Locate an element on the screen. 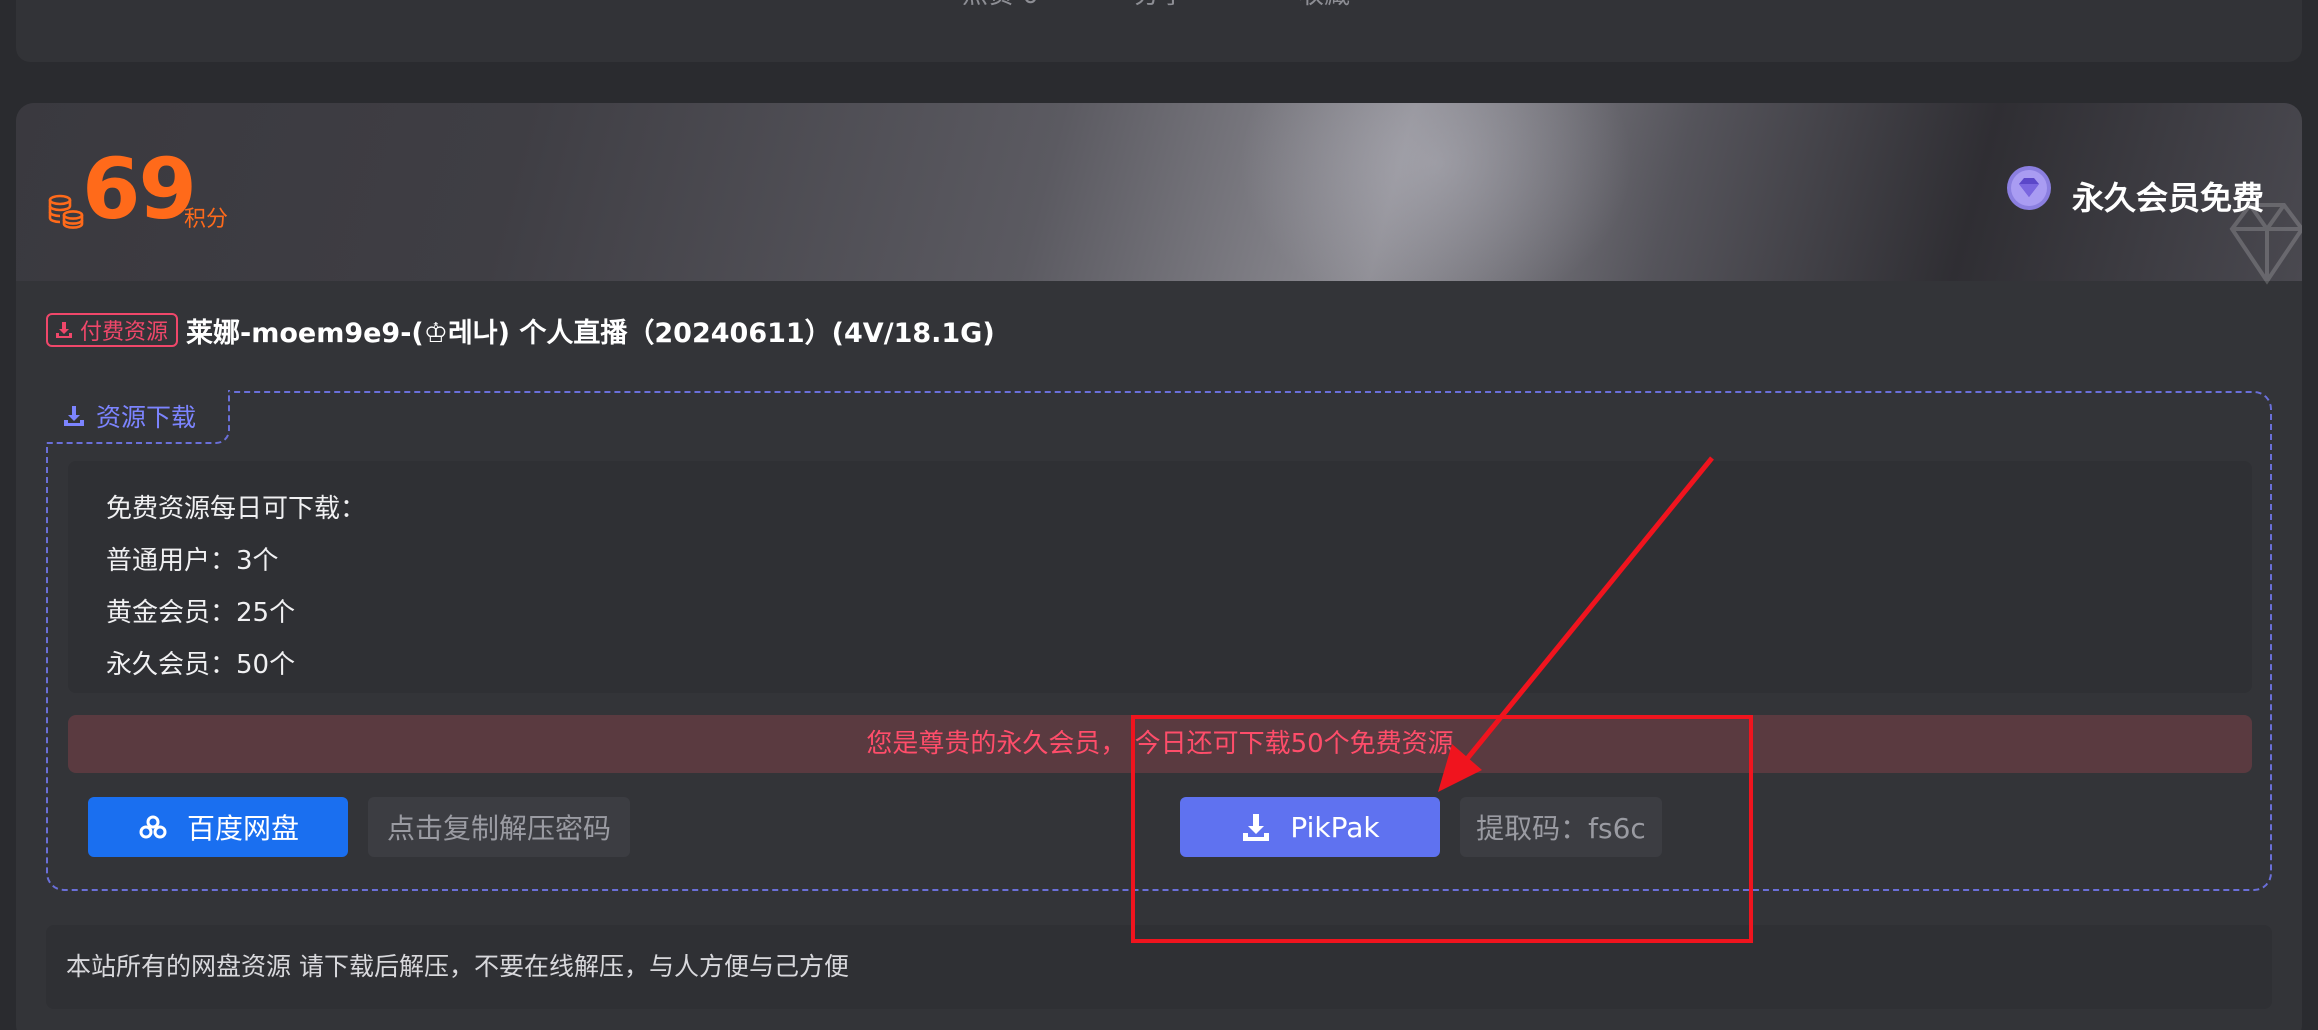 The width and height of the screenshot is (2318, 1030). like-tab: 点赞 0 is located at coordinates (1000, 4).